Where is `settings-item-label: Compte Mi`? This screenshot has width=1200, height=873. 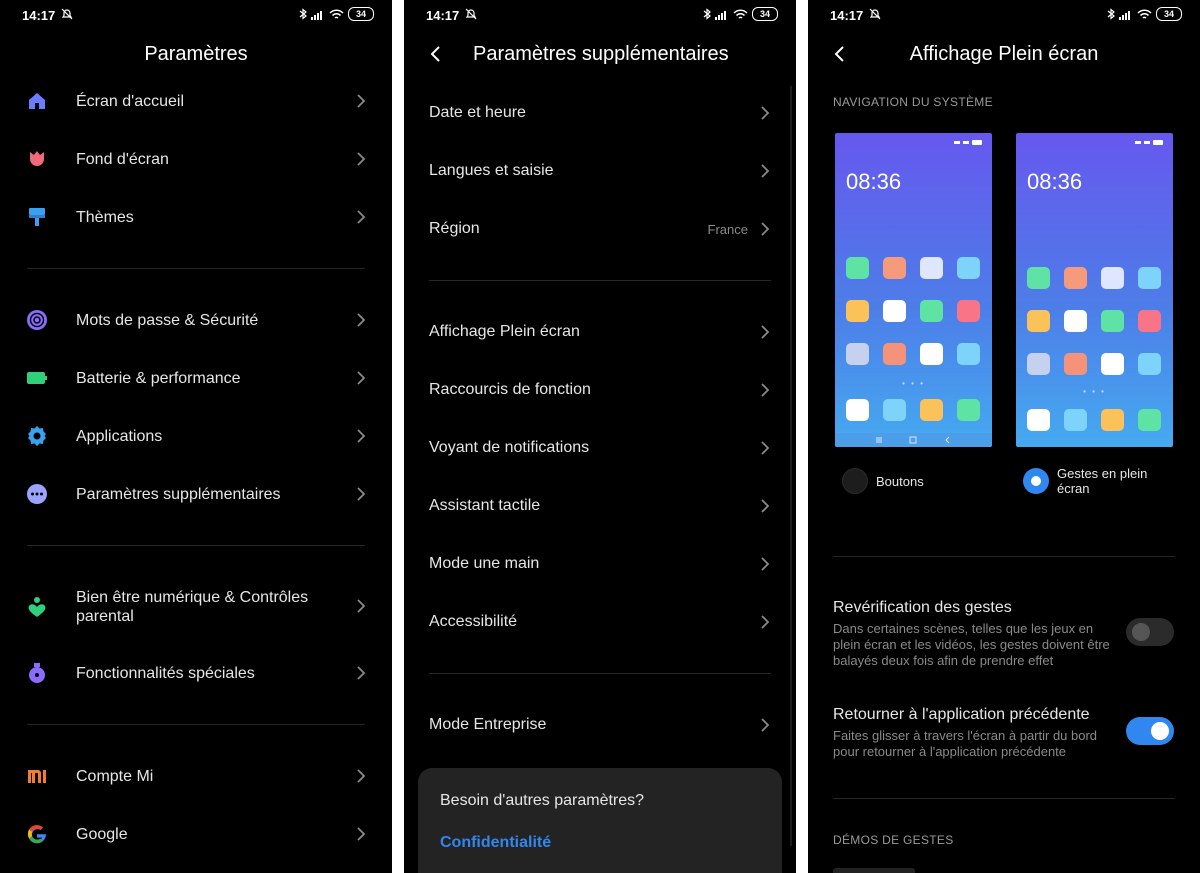 settings-item-label: Compte Mi is located at coordinates (115, 776).